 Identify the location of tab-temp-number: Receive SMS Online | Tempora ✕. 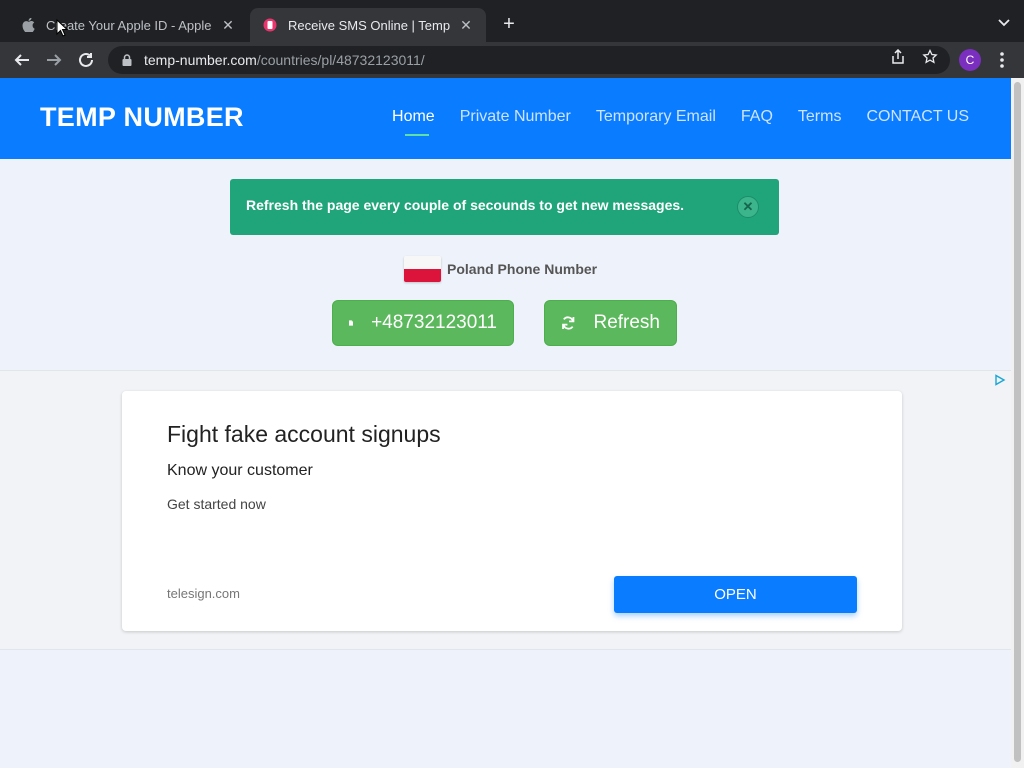
(368, 25).